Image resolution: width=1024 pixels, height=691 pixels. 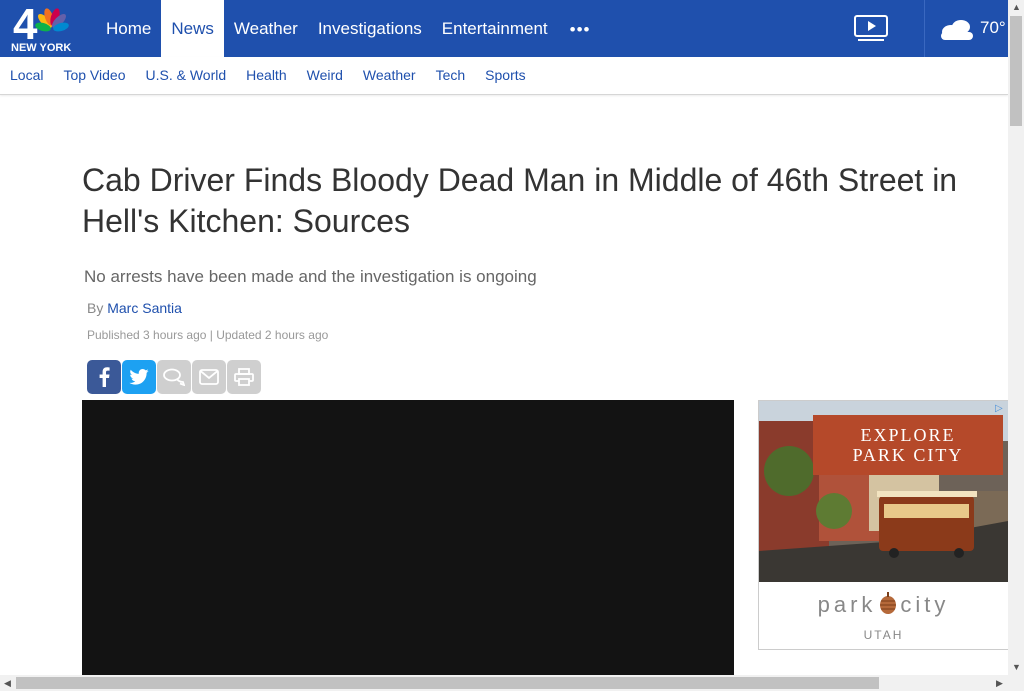 I want to click on horizontal-scrollbar-thumb, so click(x=447, y=683).